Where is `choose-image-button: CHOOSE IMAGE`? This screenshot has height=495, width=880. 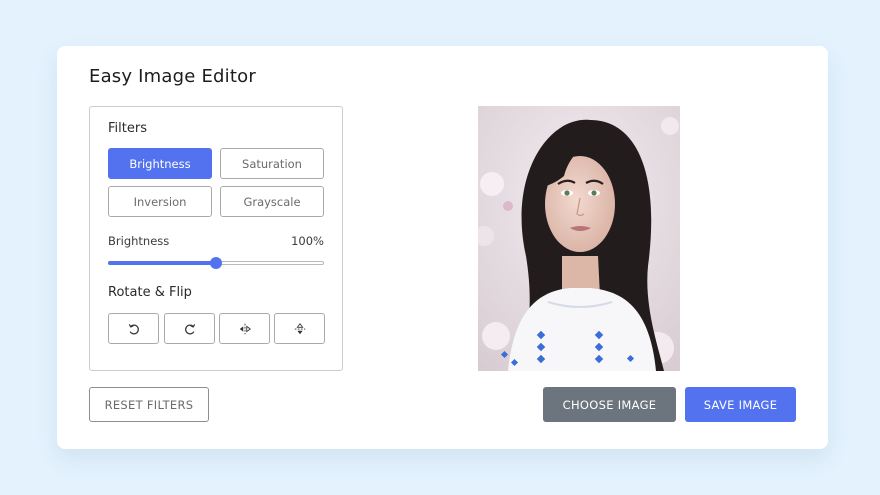
choose-image-button: CHOOSE IMAGE is located at coordinates (609, 404).